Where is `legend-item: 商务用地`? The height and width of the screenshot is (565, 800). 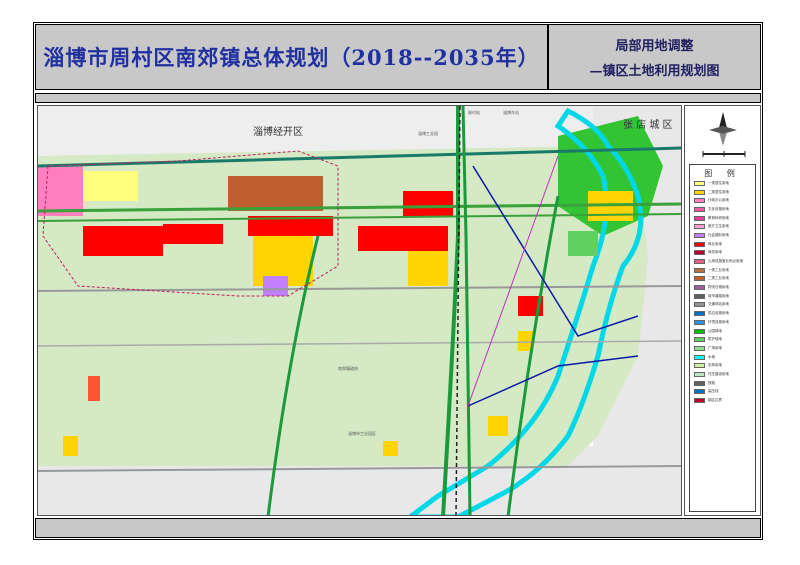 legend-item: 商务用地 is located at coordinates (724, 253).